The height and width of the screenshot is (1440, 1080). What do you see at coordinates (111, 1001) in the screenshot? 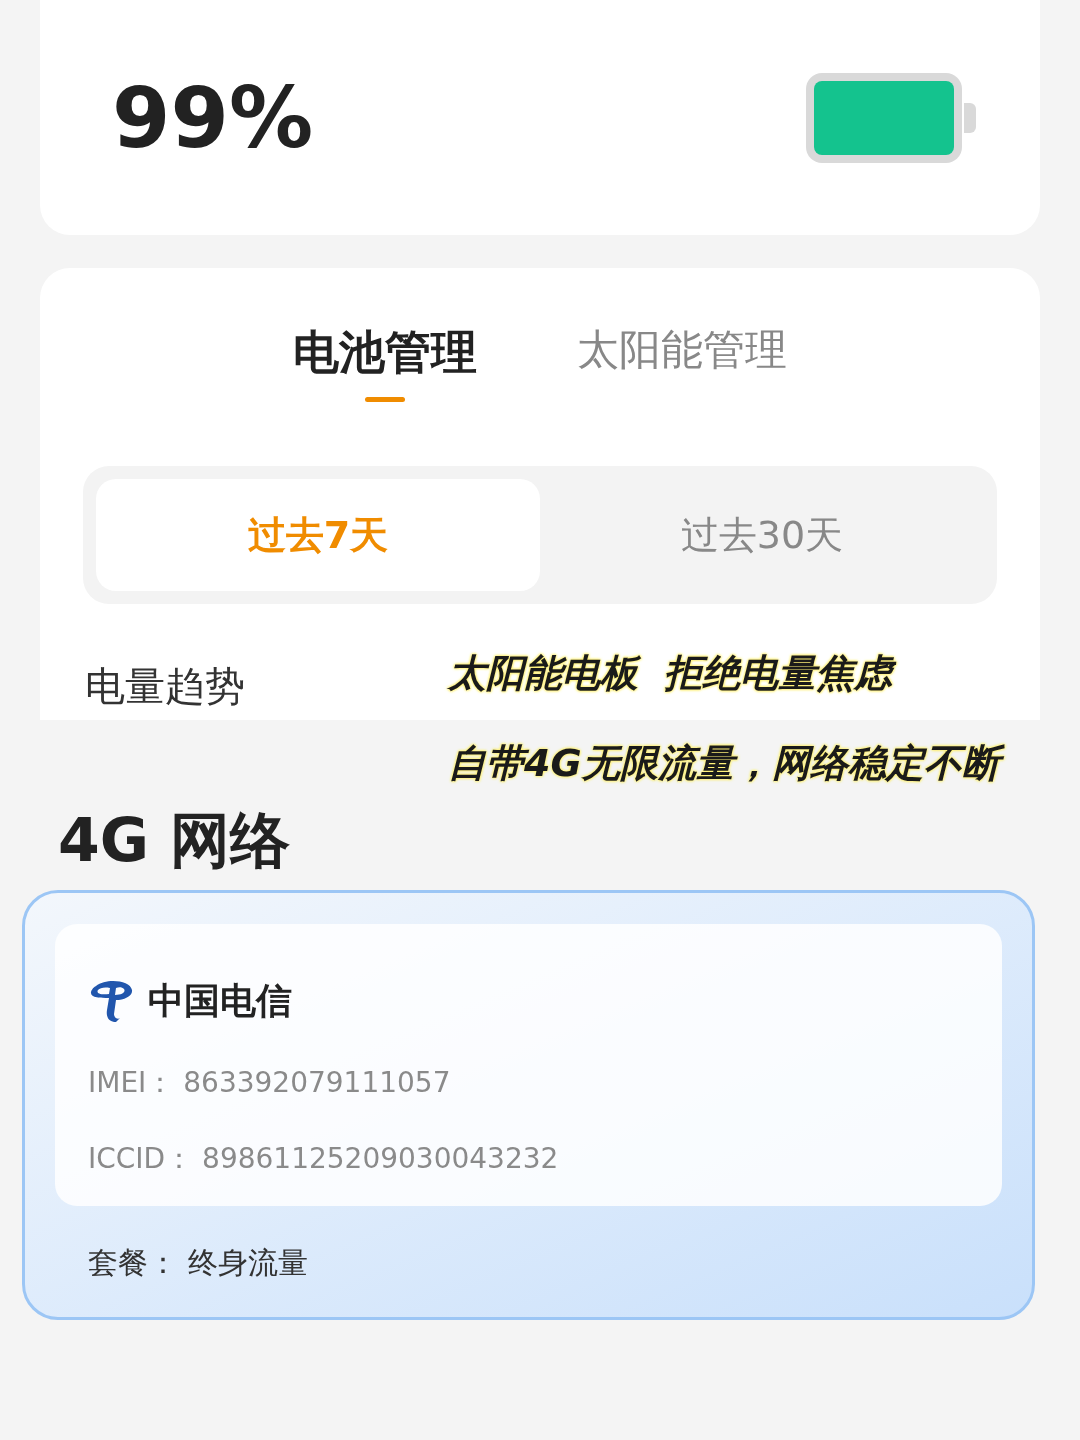
I see `carrier-logo-icon` at bounding box center [111, 1001].